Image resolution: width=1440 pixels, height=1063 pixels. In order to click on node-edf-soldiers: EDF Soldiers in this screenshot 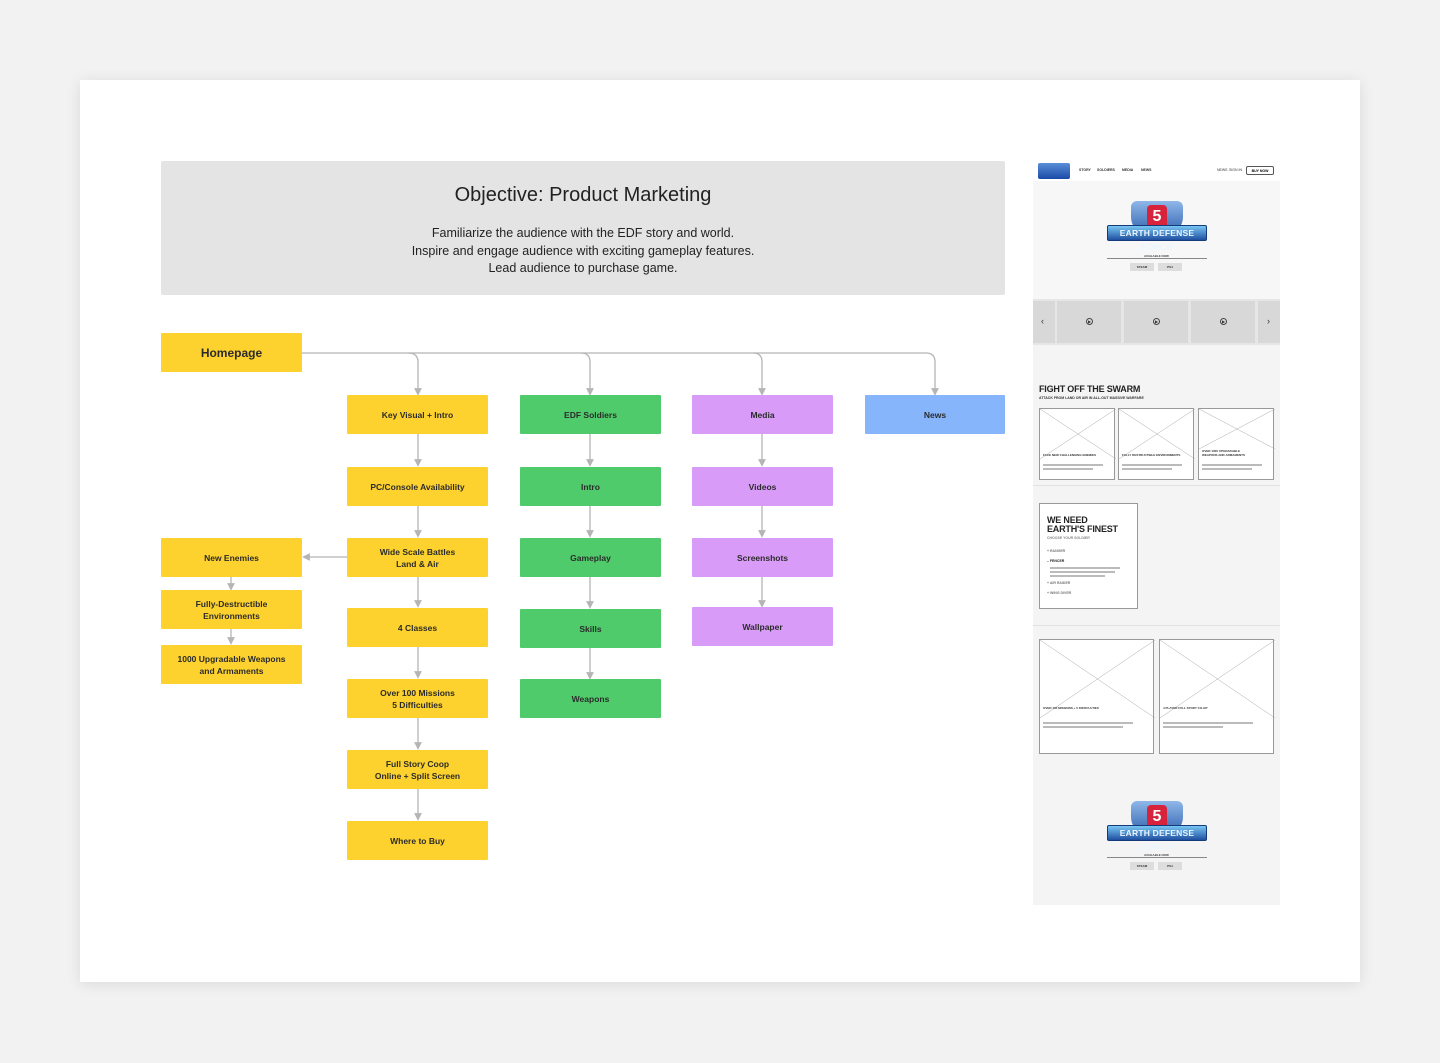, I will do `click(590, 414)`.